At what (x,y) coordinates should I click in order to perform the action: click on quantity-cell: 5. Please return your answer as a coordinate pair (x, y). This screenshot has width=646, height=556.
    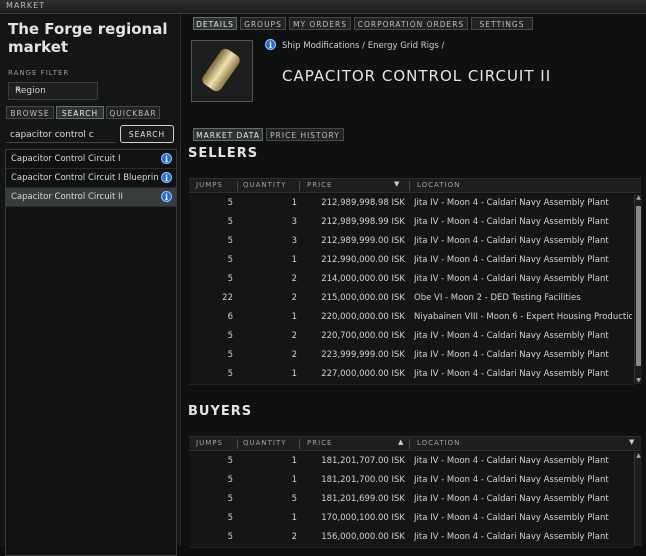
    Looking at the image, I should click on (294, 499).